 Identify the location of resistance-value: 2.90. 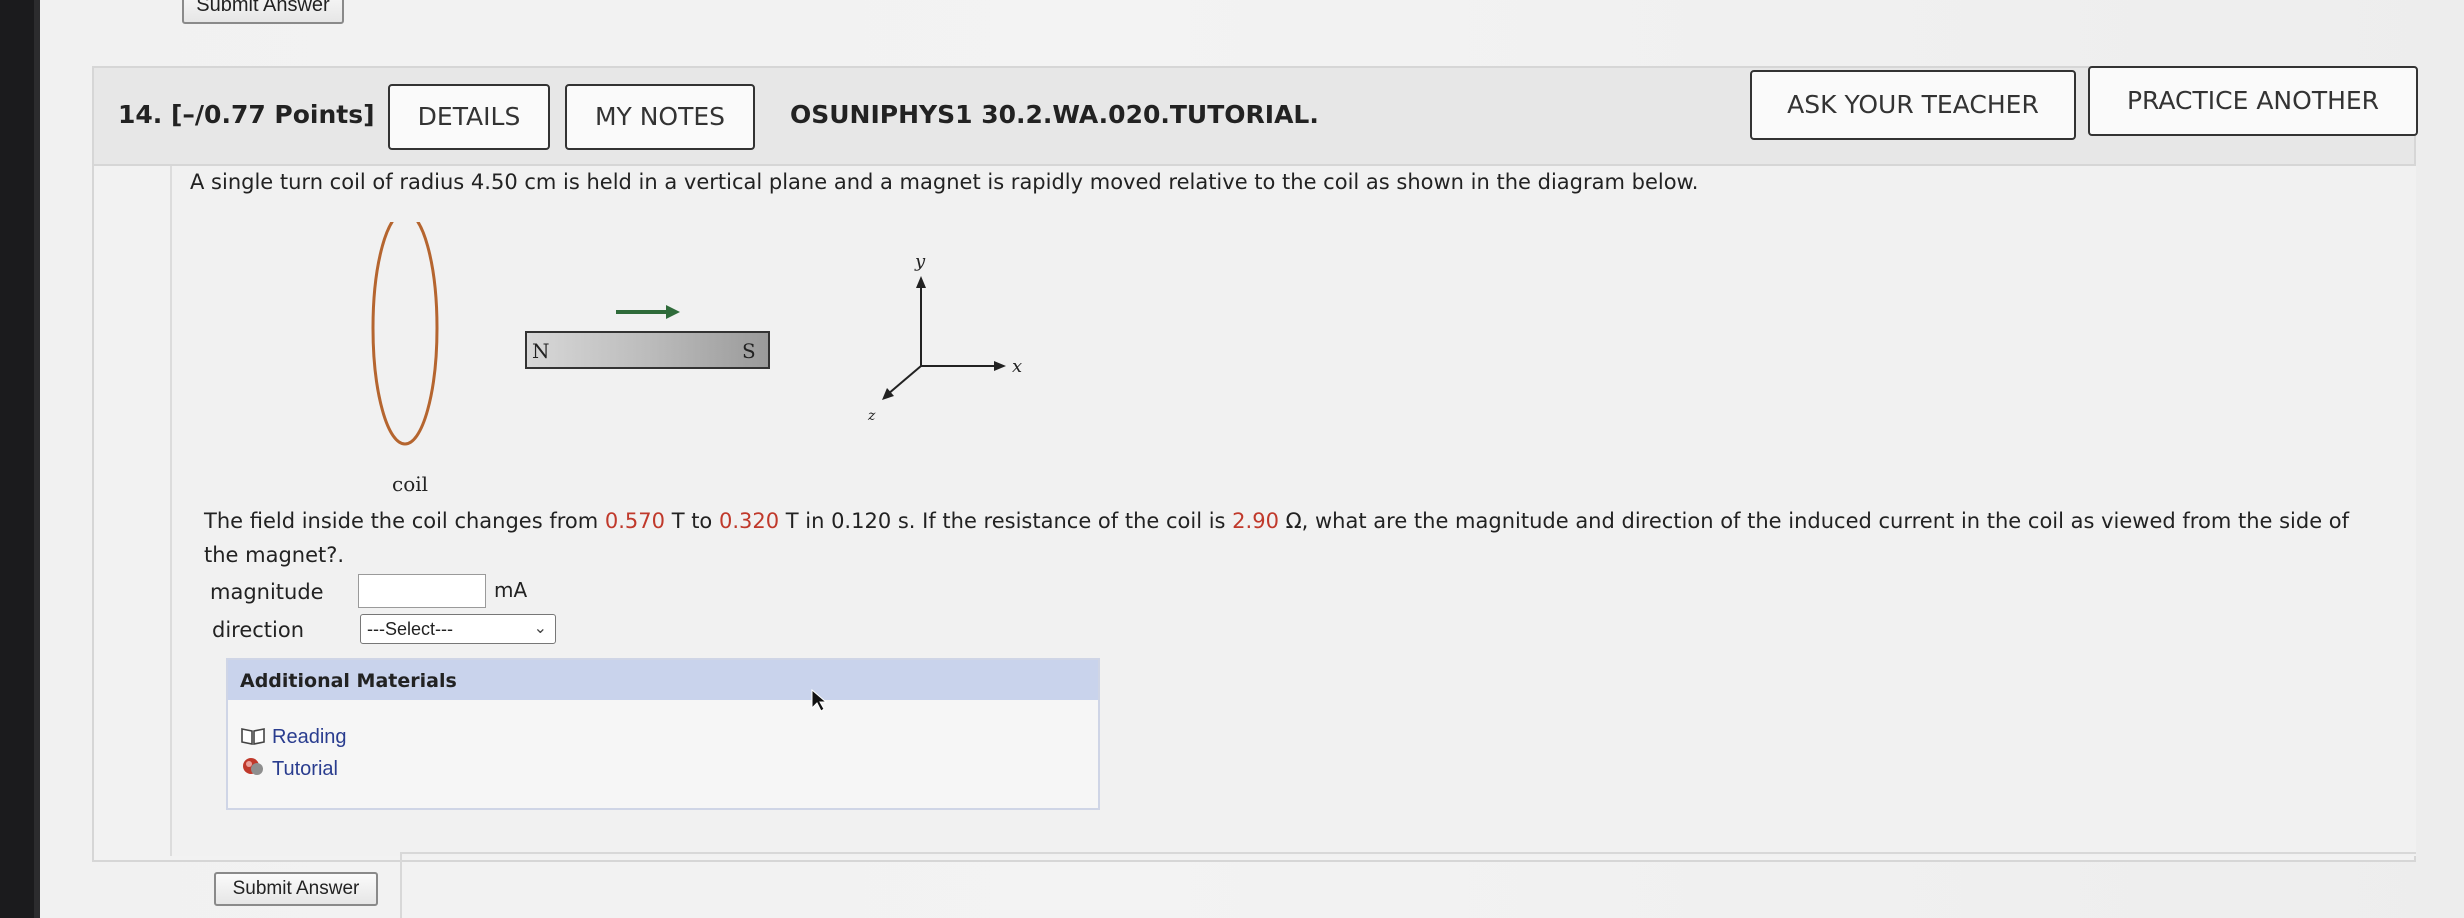
(1255, 521).